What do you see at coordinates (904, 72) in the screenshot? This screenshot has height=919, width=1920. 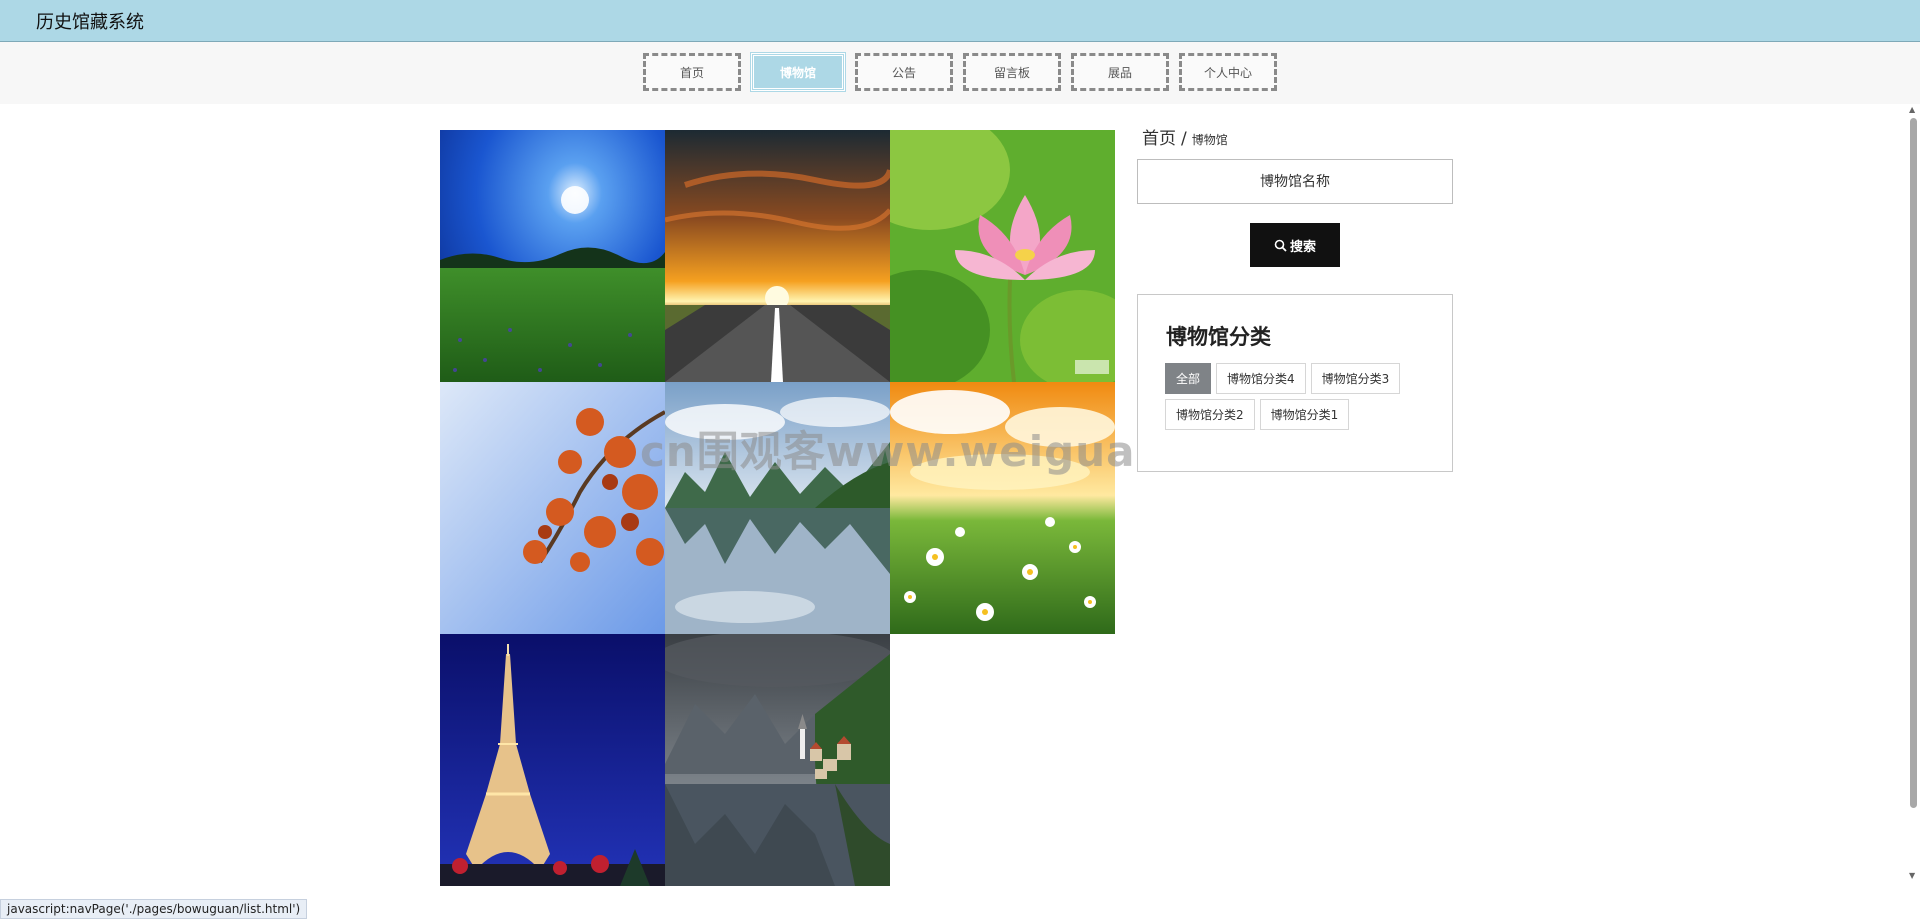 I see `nav-item-announcements: 公告` at bounding box center [904, 72].